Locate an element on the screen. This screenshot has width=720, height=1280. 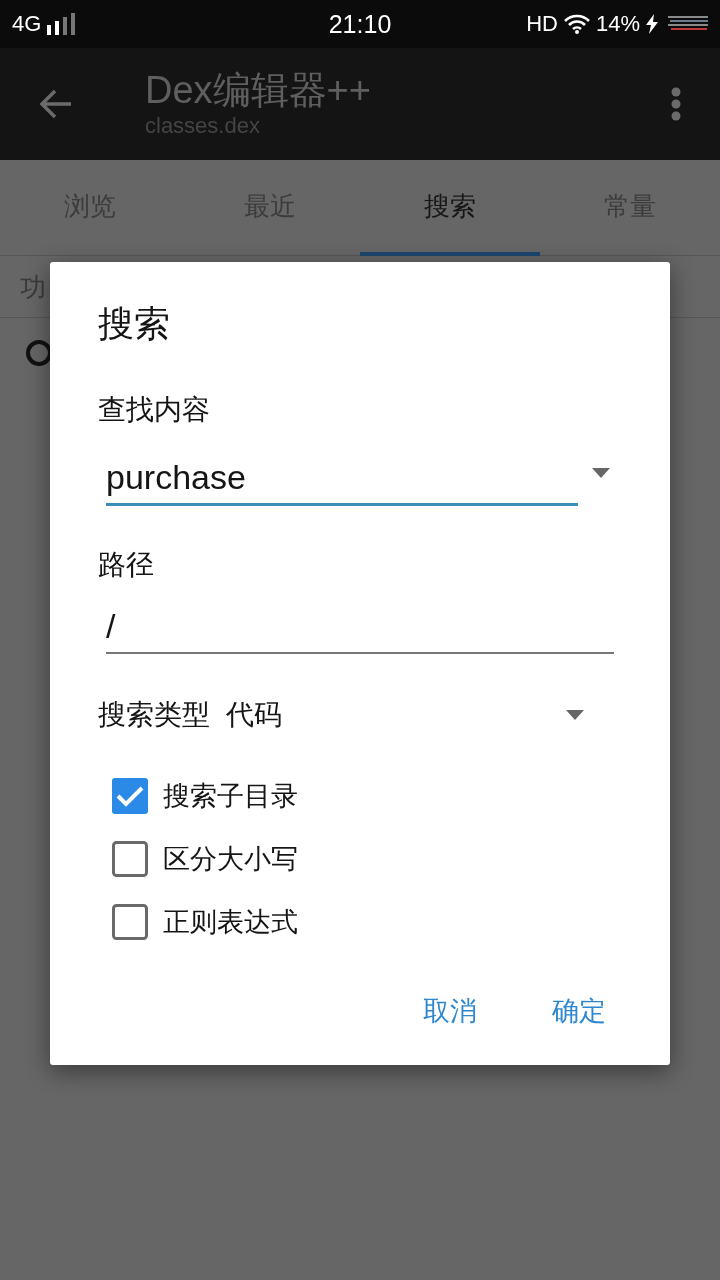
field-label: 路径 is located at coordinates (126, 564).